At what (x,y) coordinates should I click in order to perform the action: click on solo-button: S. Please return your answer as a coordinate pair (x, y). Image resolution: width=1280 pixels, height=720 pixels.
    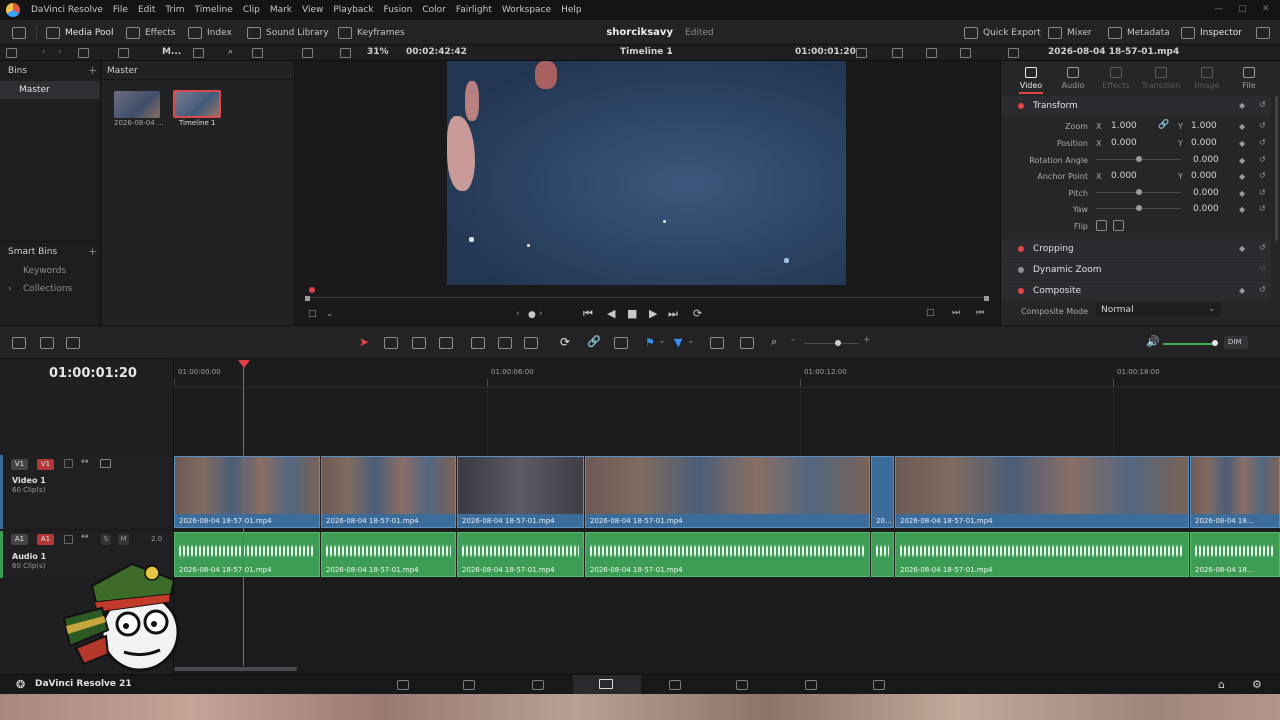
    Looking at the image, I should click on (106, 539).